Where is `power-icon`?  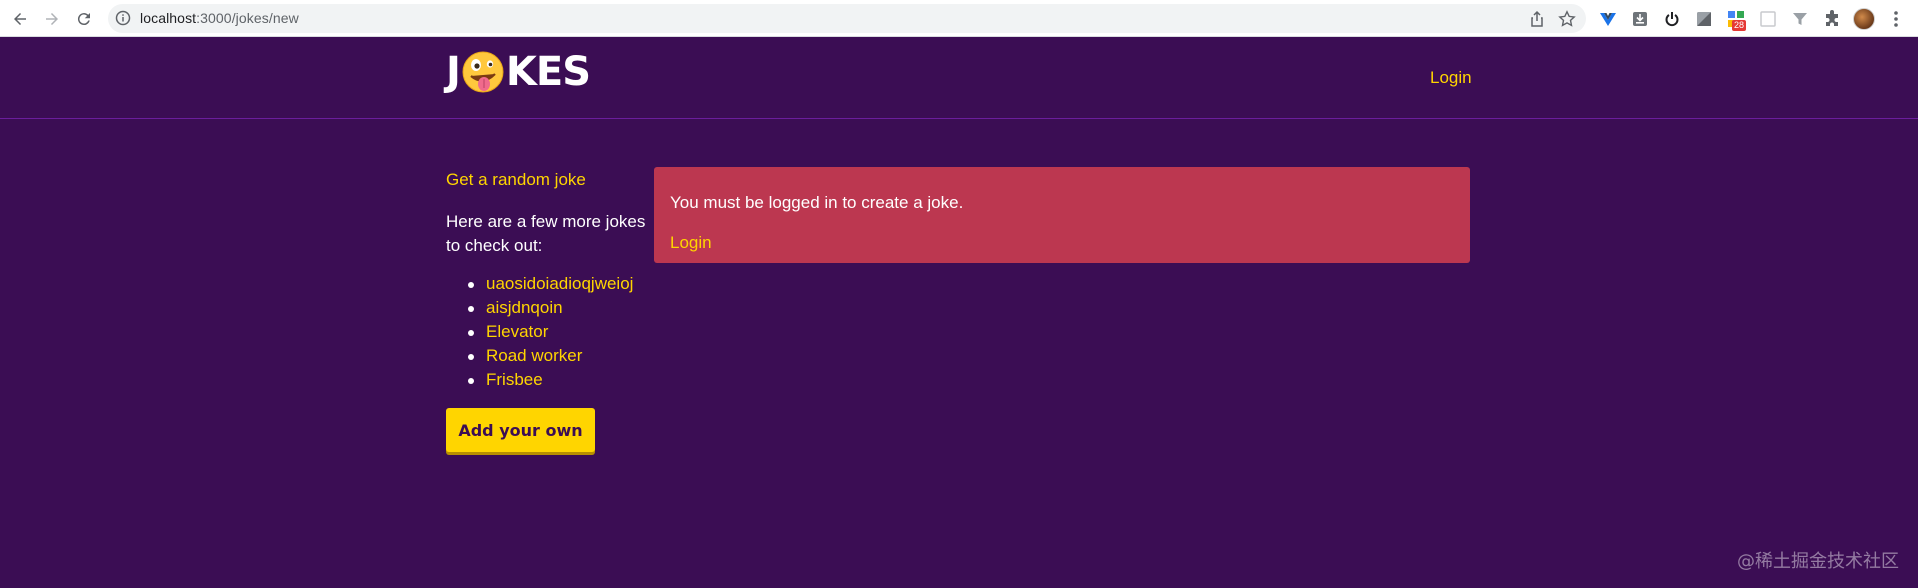
power-icon is located at coordinates (1671, 18).